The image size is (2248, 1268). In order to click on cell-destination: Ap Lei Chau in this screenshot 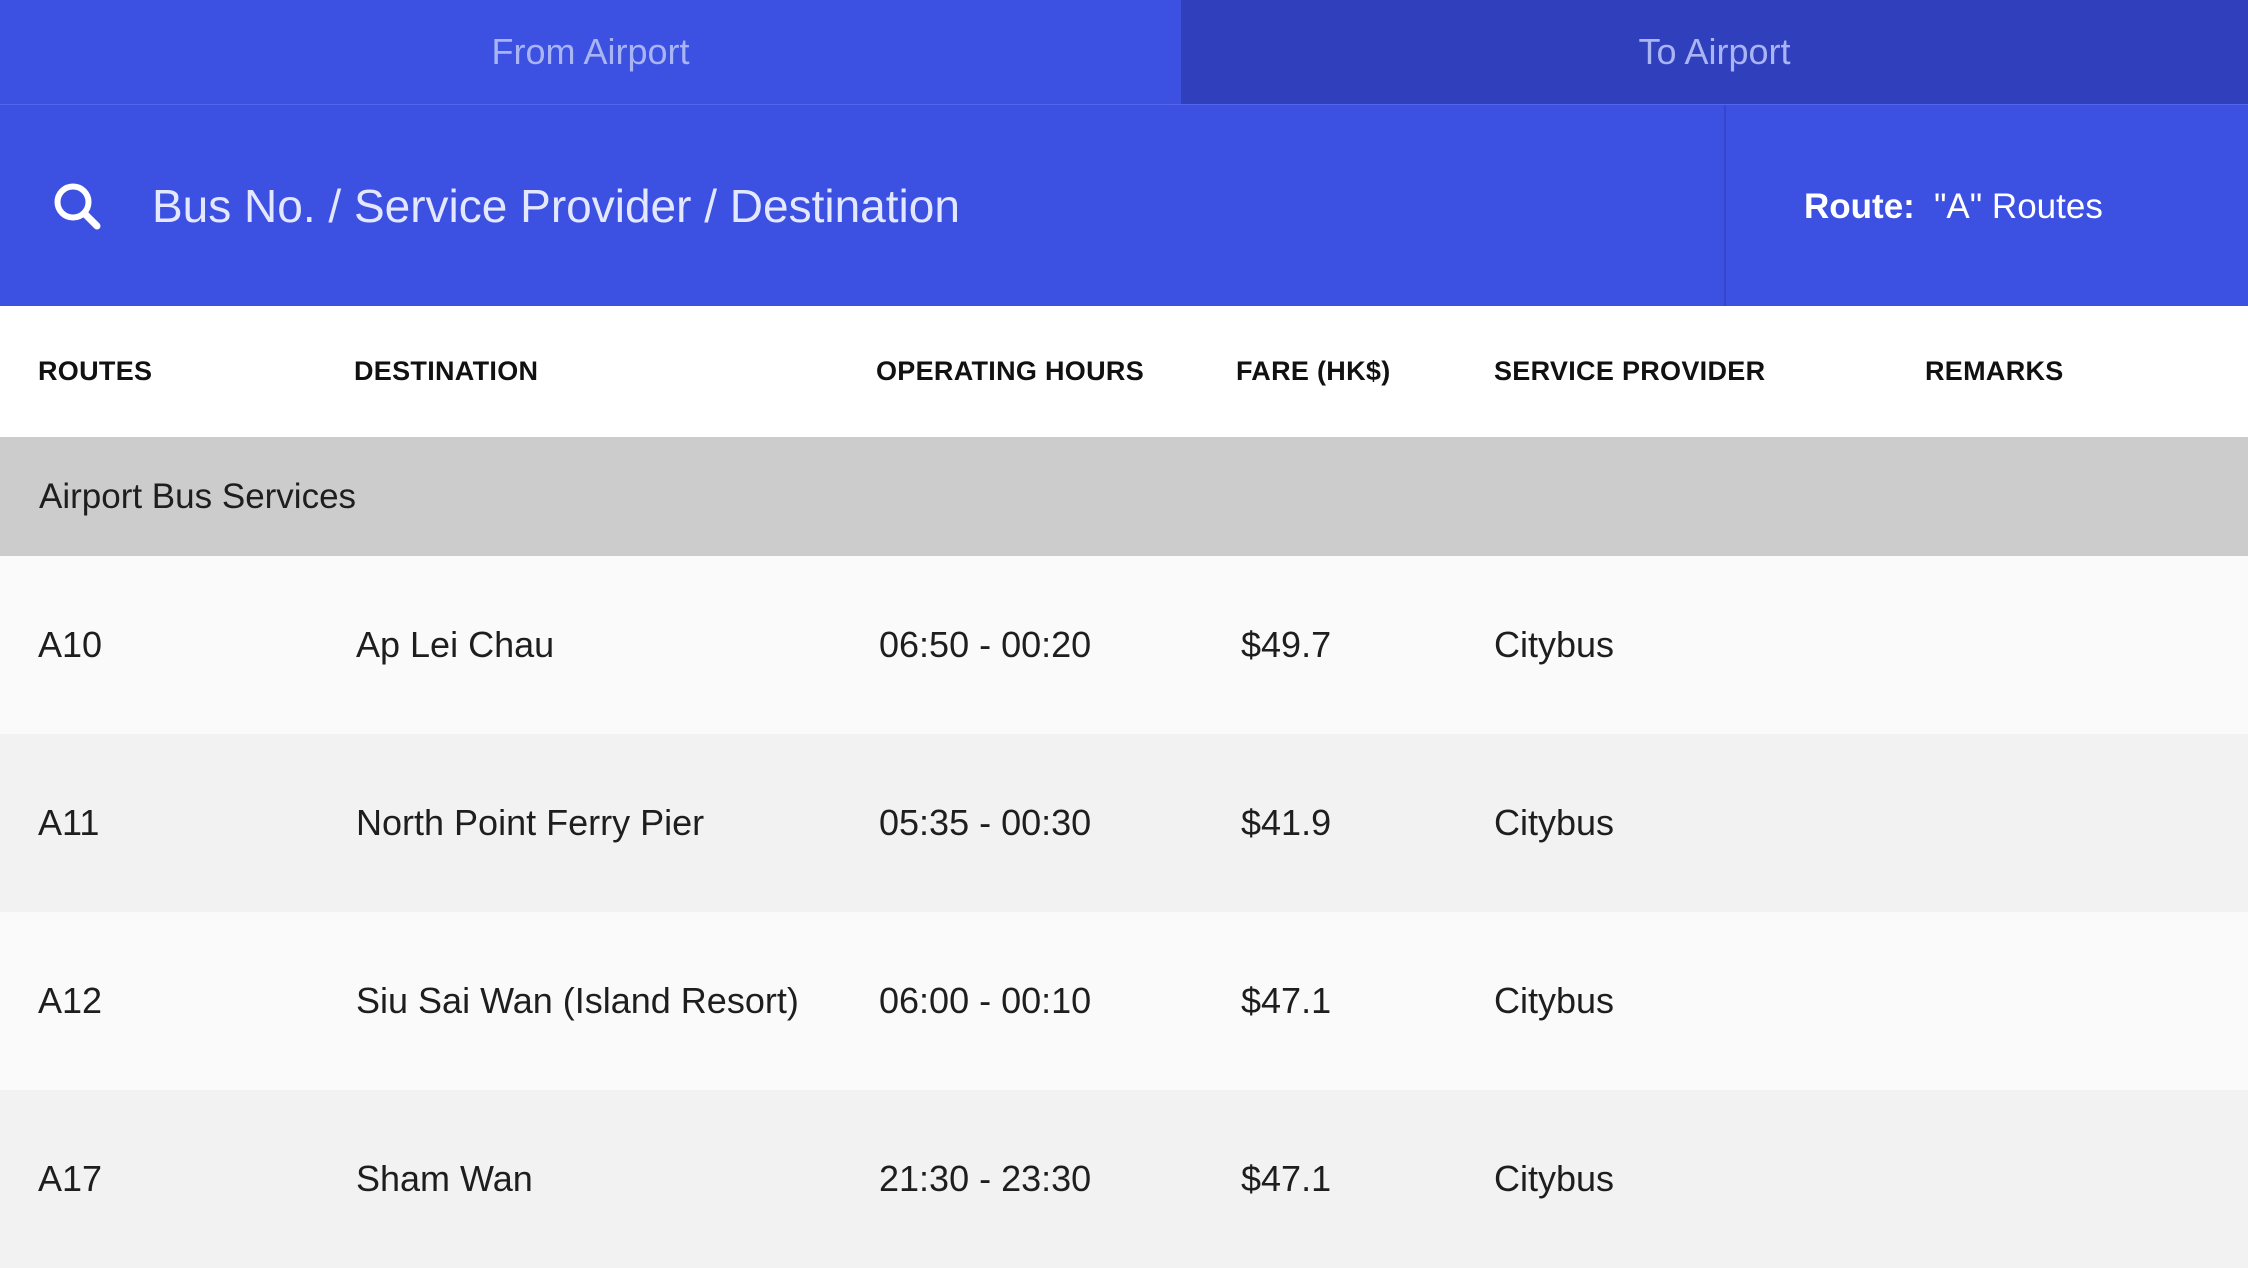, I will do `click(455, 644)`.